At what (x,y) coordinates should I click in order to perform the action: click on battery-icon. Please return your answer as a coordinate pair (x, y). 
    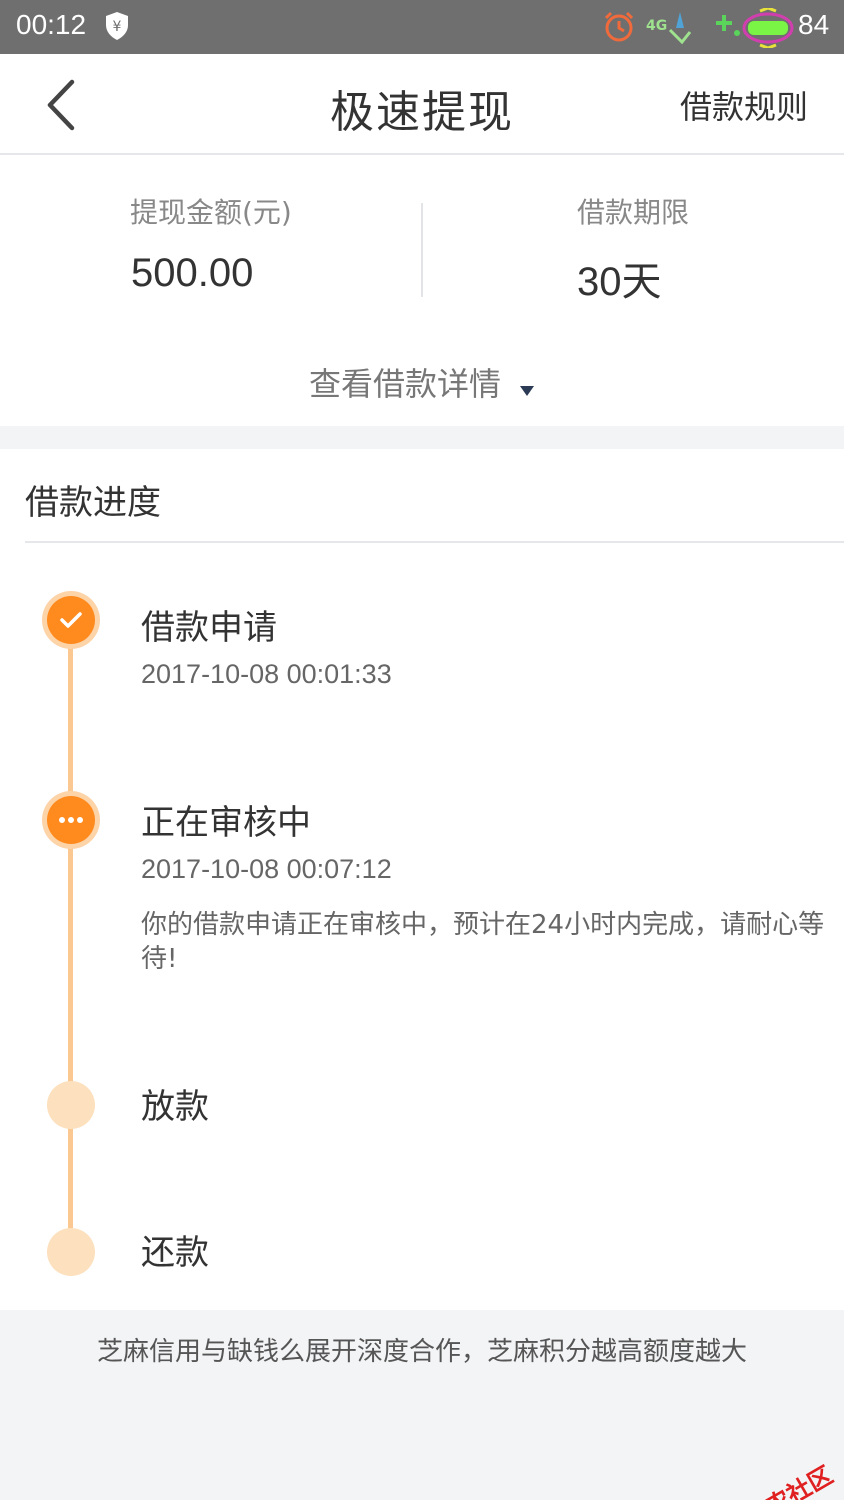
    Looking at the image, I should click on (768, 29).